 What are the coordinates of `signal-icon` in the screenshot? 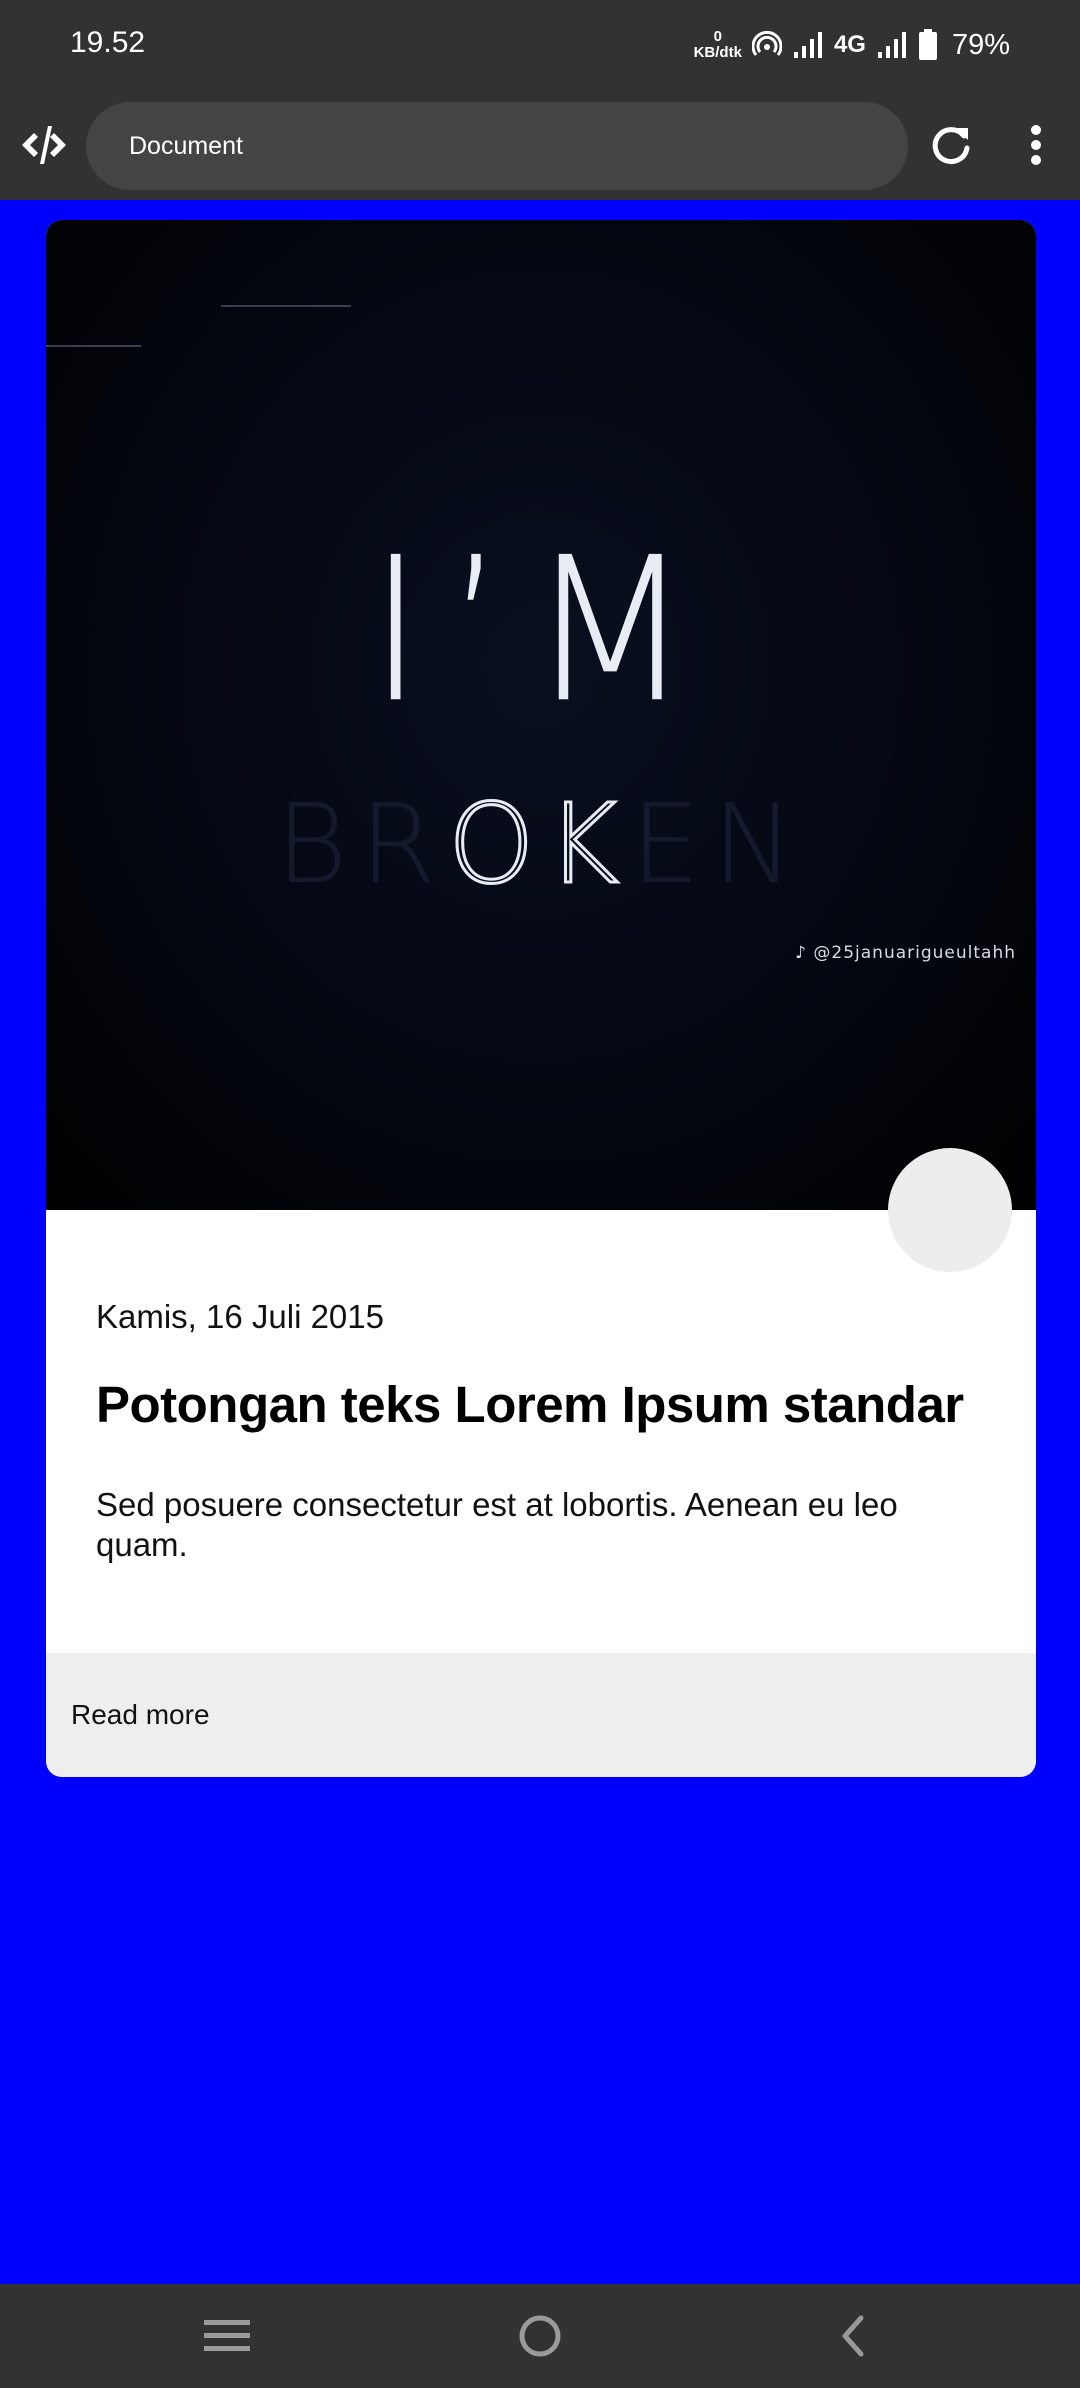 It's located at (807, 45).